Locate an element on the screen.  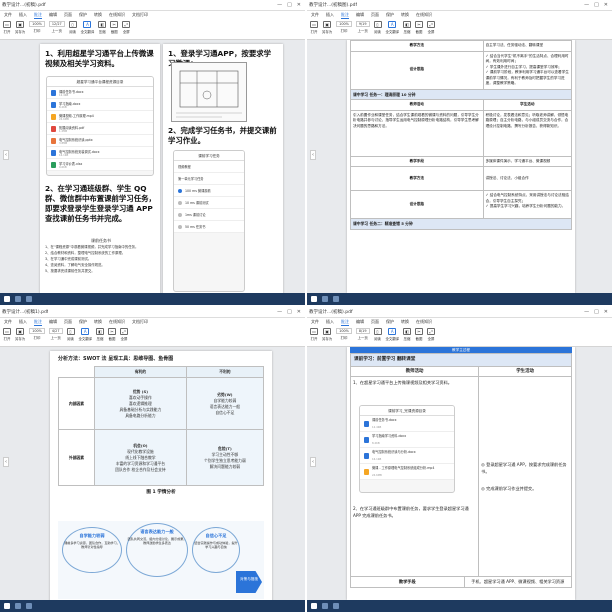
file-item: 拓展阅读资料.pdf 1.2MB is located at coordinates (100, 129).